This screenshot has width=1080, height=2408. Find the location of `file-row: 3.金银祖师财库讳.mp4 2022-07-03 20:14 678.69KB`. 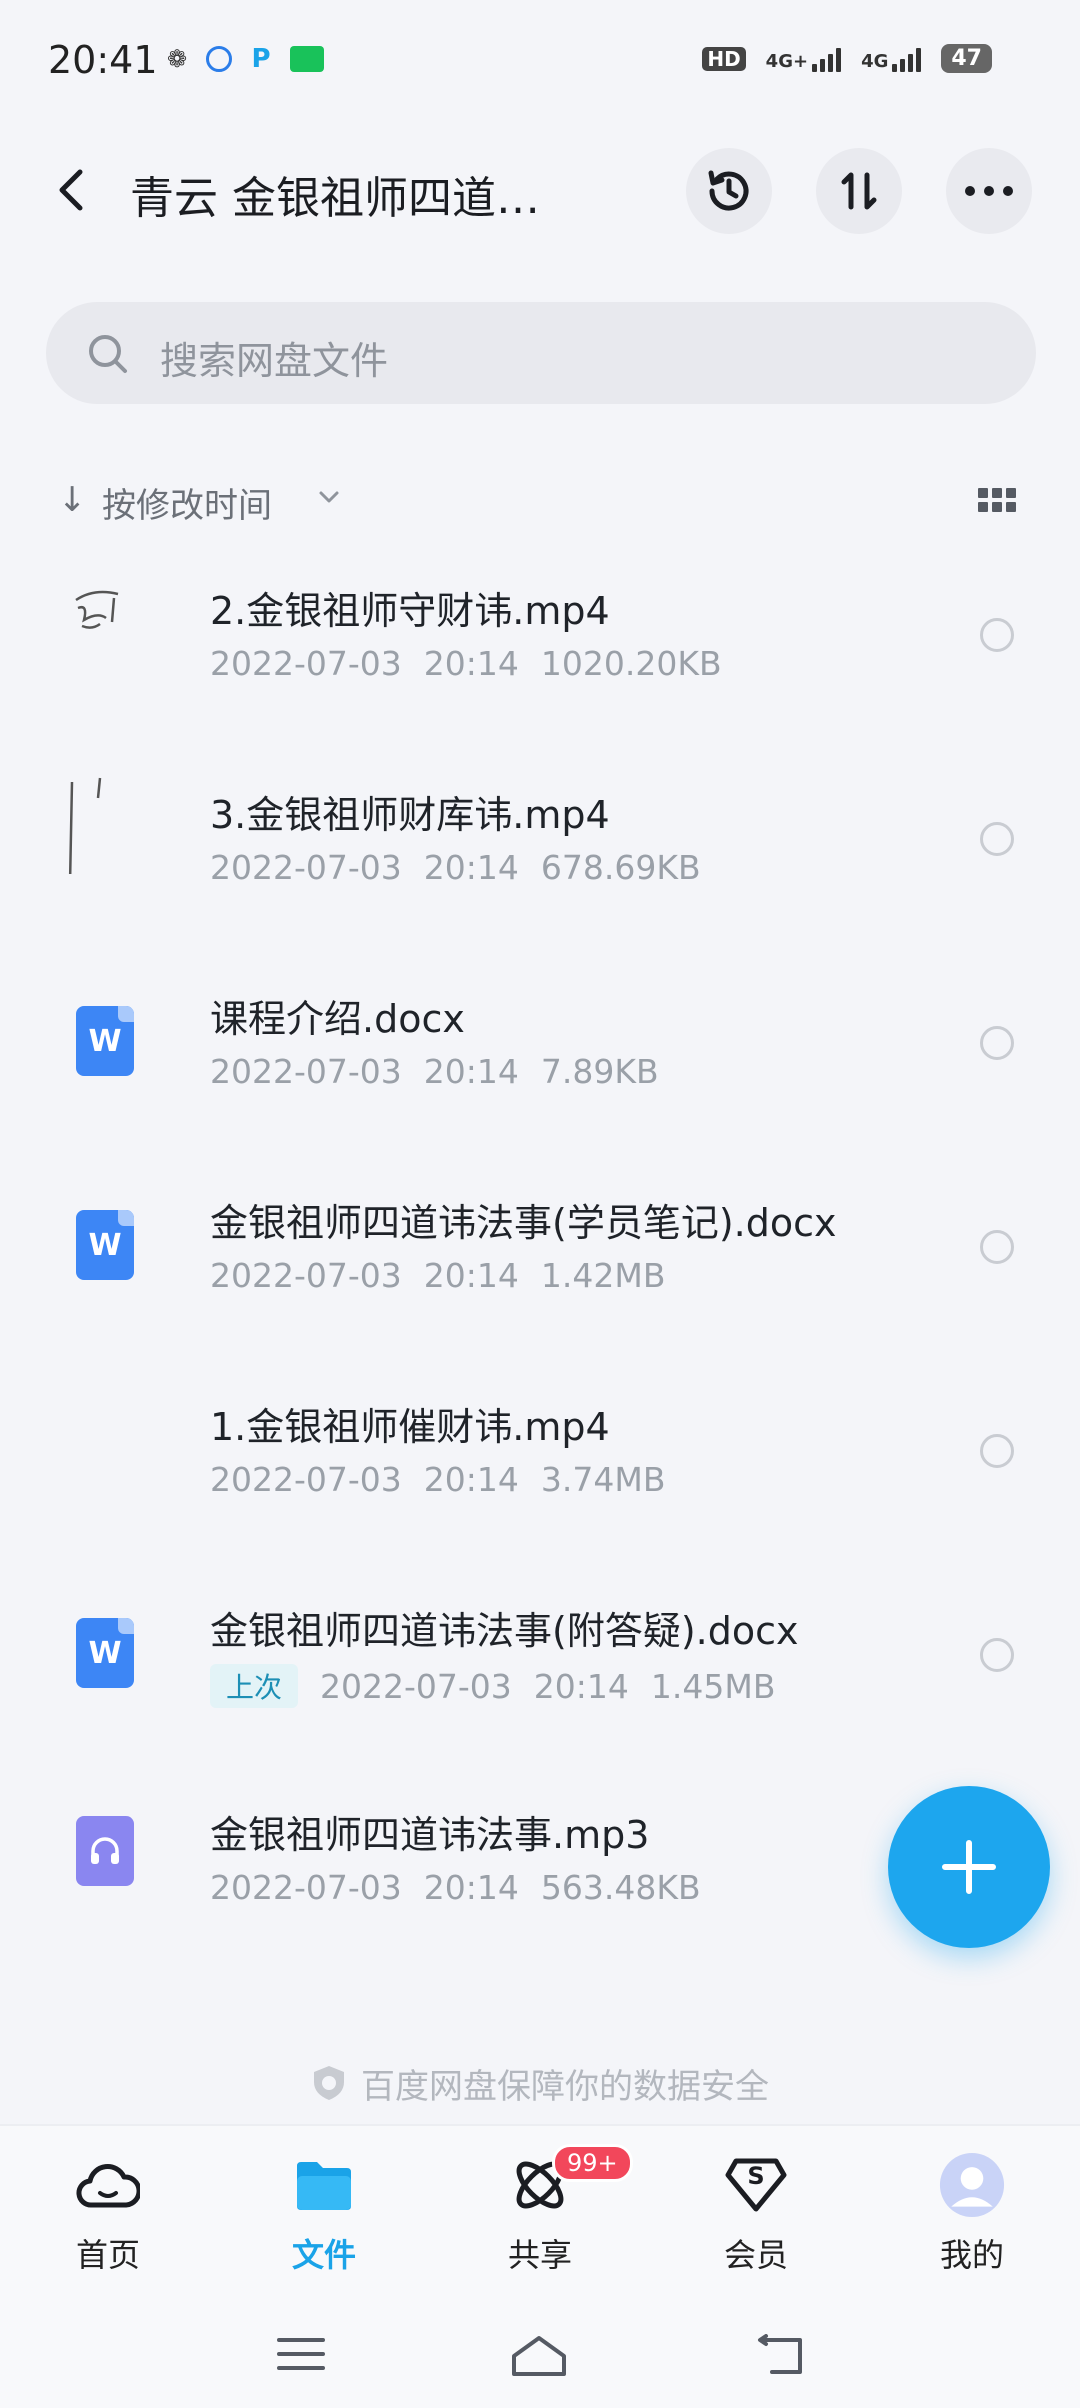

file-row: 3.金银祖师财库讳.mp4 2022-07-03 20:14 678.69KB is located at coordinates (540, 866).